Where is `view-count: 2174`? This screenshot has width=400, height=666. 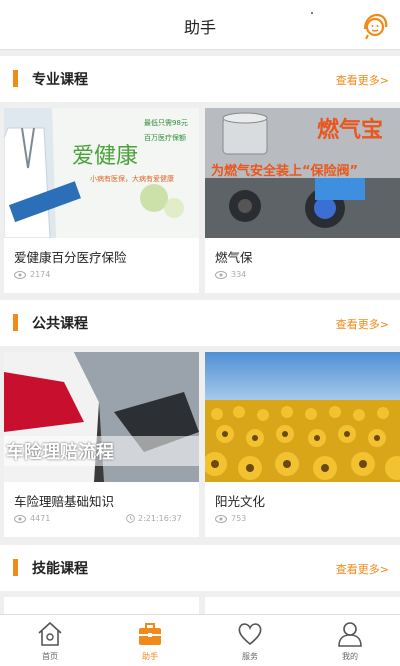 view-count: 2174 is located at coordinates (32, 274).